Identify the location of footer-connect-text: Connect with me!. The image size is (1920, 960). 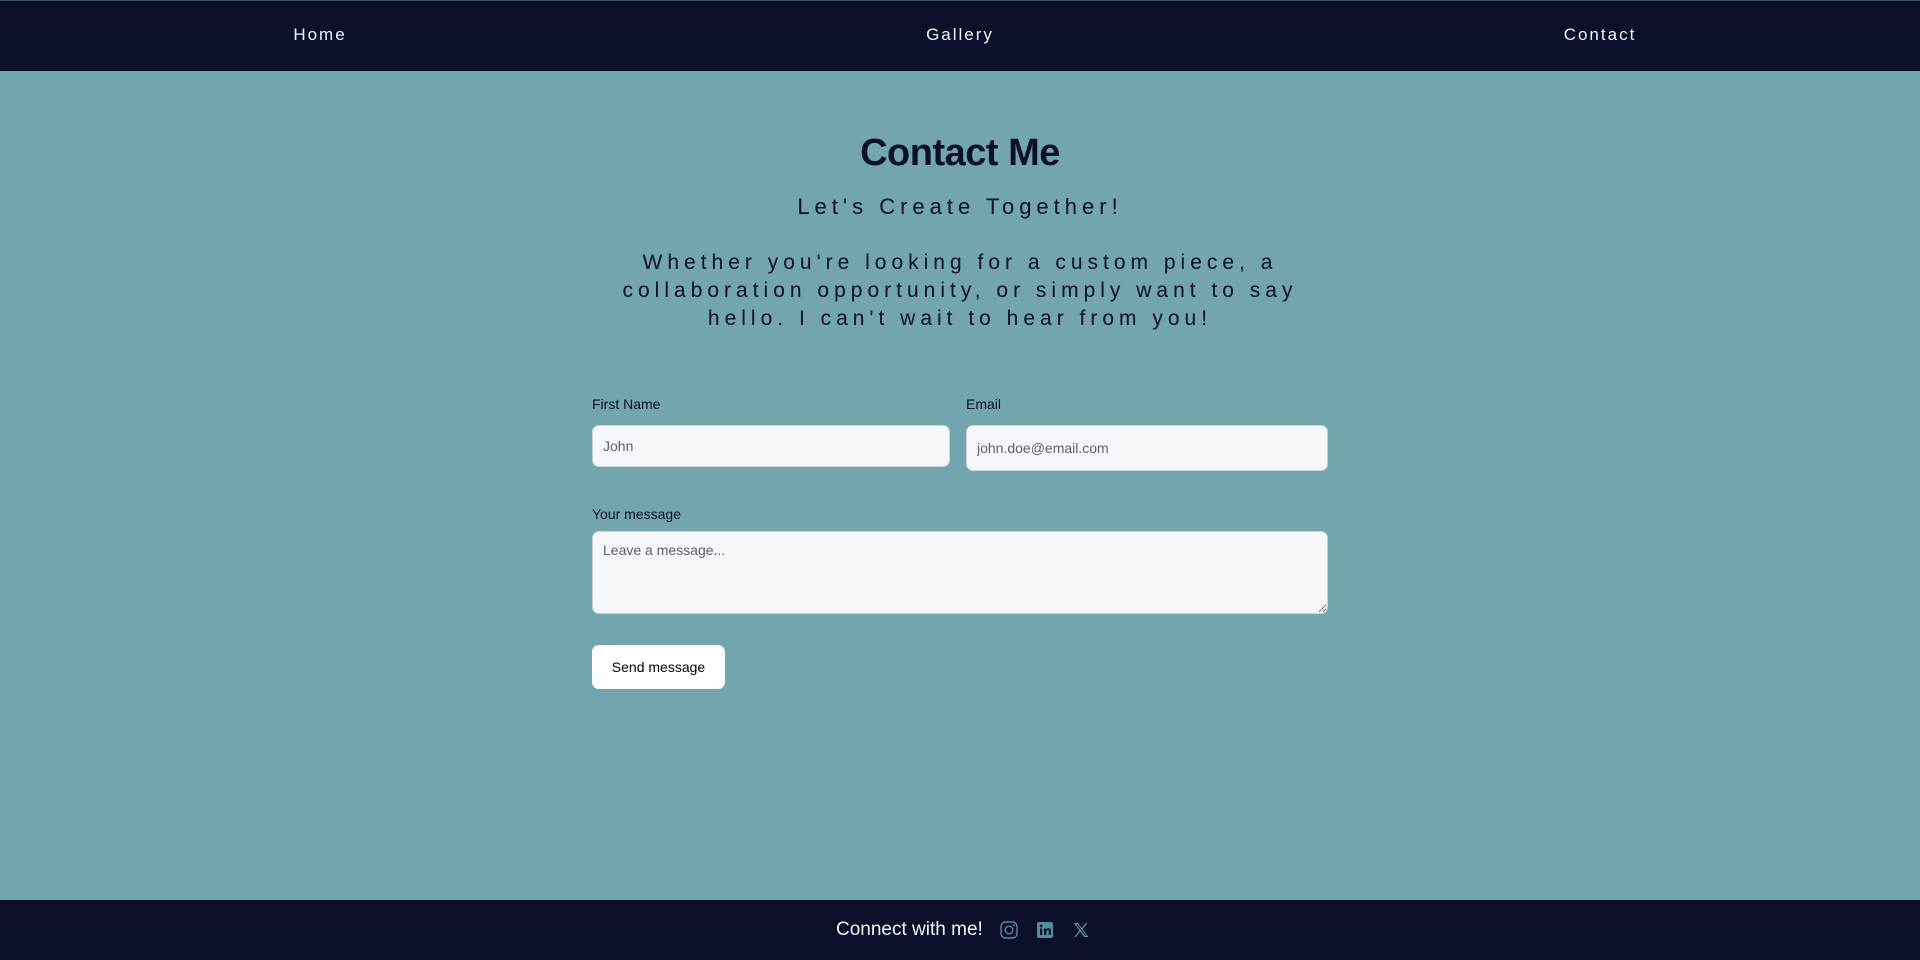
(909, 929).